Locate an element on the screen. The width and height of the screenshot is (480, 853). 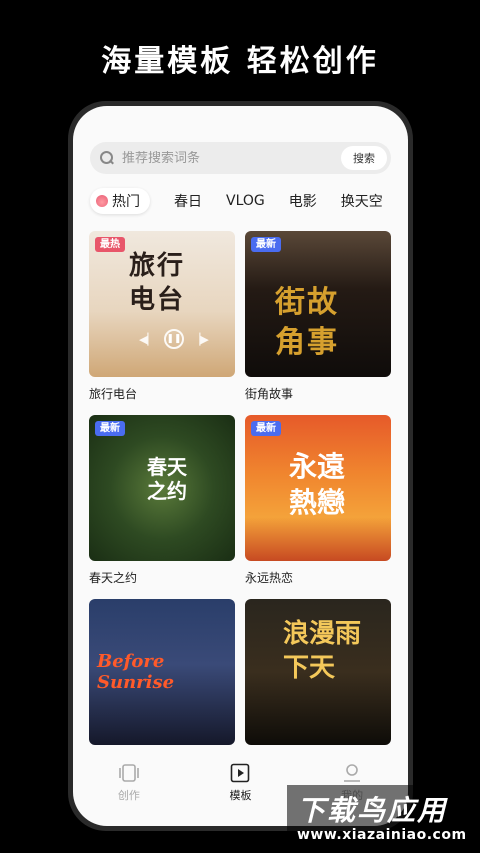
template-card: 街故 角事 最新 街角故事 is located at coordinates (318, 316).